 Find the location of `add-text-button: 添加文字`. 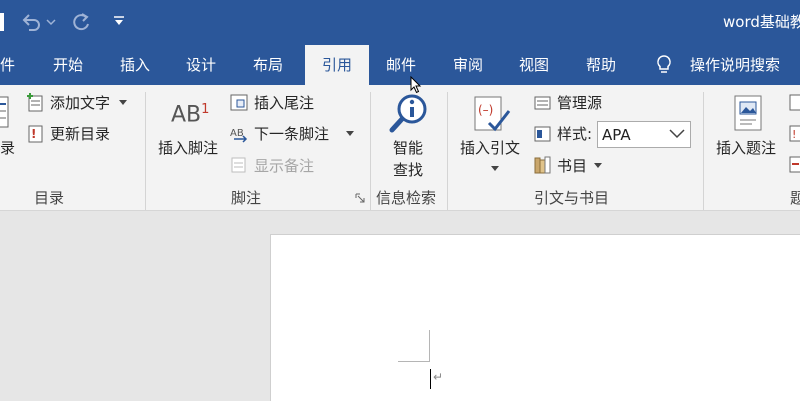

add-text-button: 添加文字 is located at coordinates (80, 103).